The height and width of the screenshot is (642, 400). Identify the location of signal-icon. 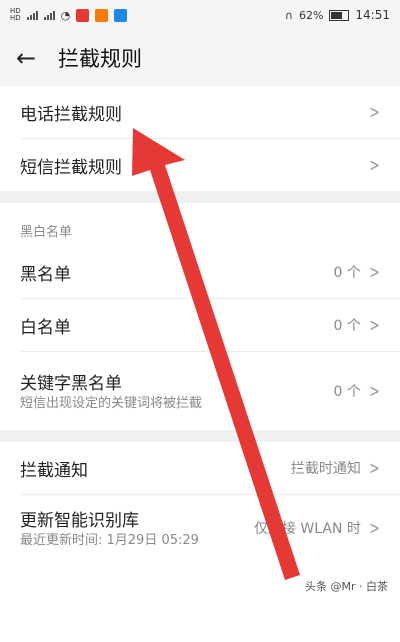
(32, 15).